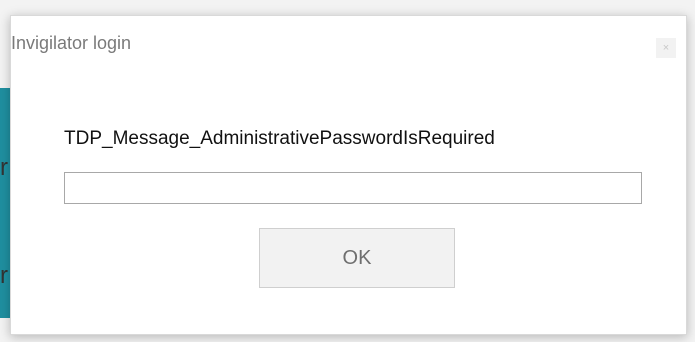  I want to click on dialog-title: Invigilator login, so click(71, 43).